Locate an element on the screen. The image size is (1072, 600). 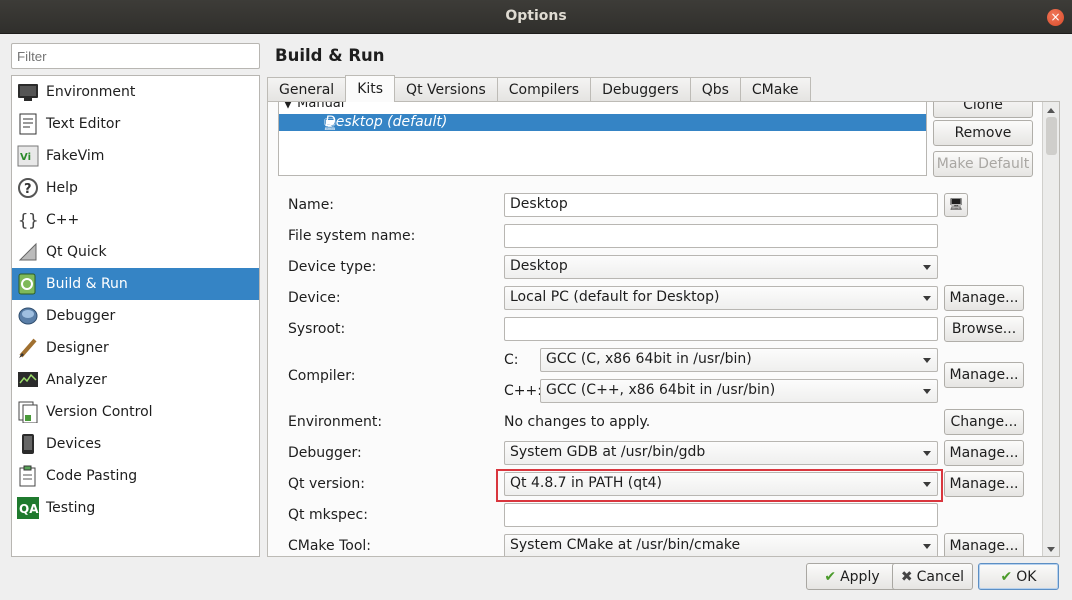
page-title: Build & Run is located at coordinates (330, 55).